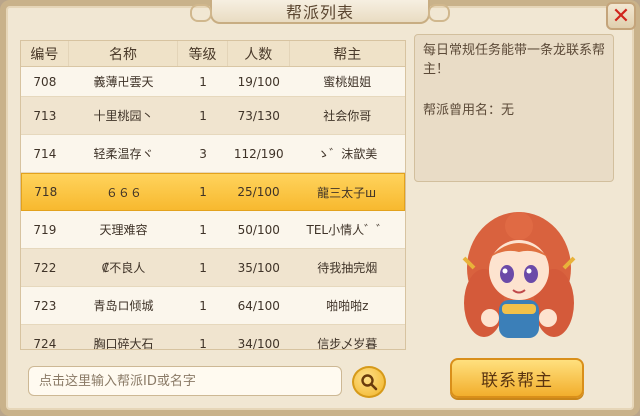  Describe the element at coordinates (203, 153) in the screenshot. I see `cell-level: 3` at that location.